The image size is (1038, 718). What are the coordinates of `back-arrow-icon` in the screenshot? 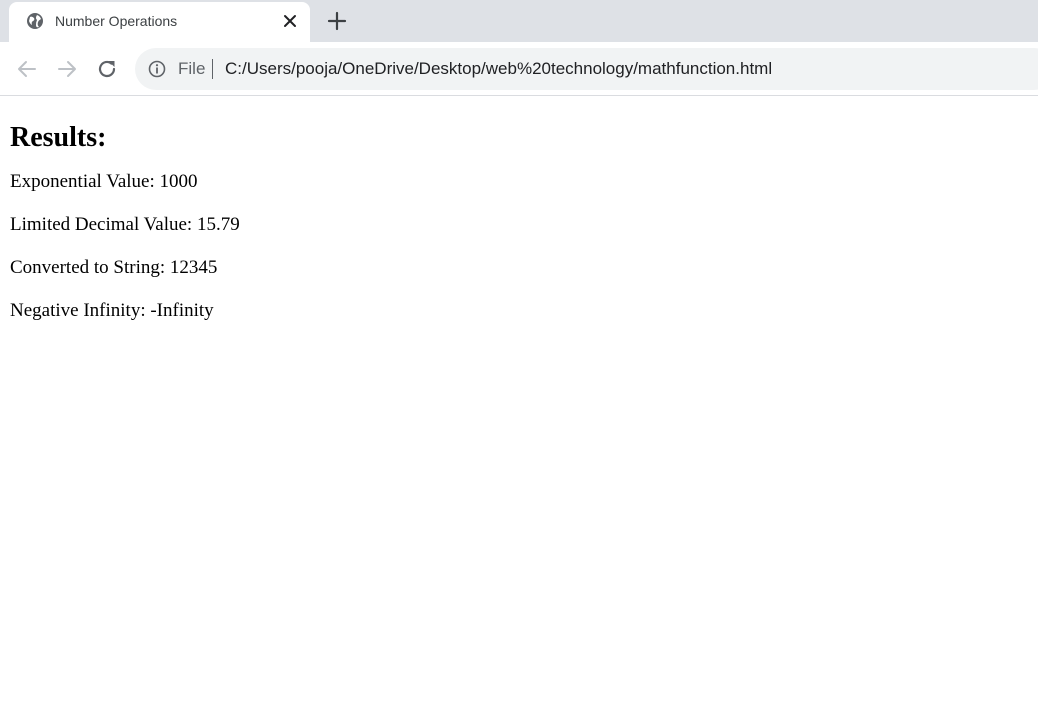 It's located at (27, 69).